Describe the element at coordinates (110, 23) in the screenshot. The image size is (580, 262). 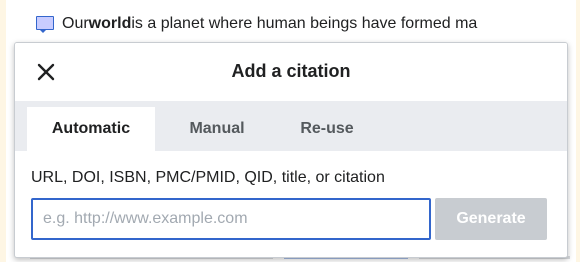
I see `article-text-bold: world` at that location.